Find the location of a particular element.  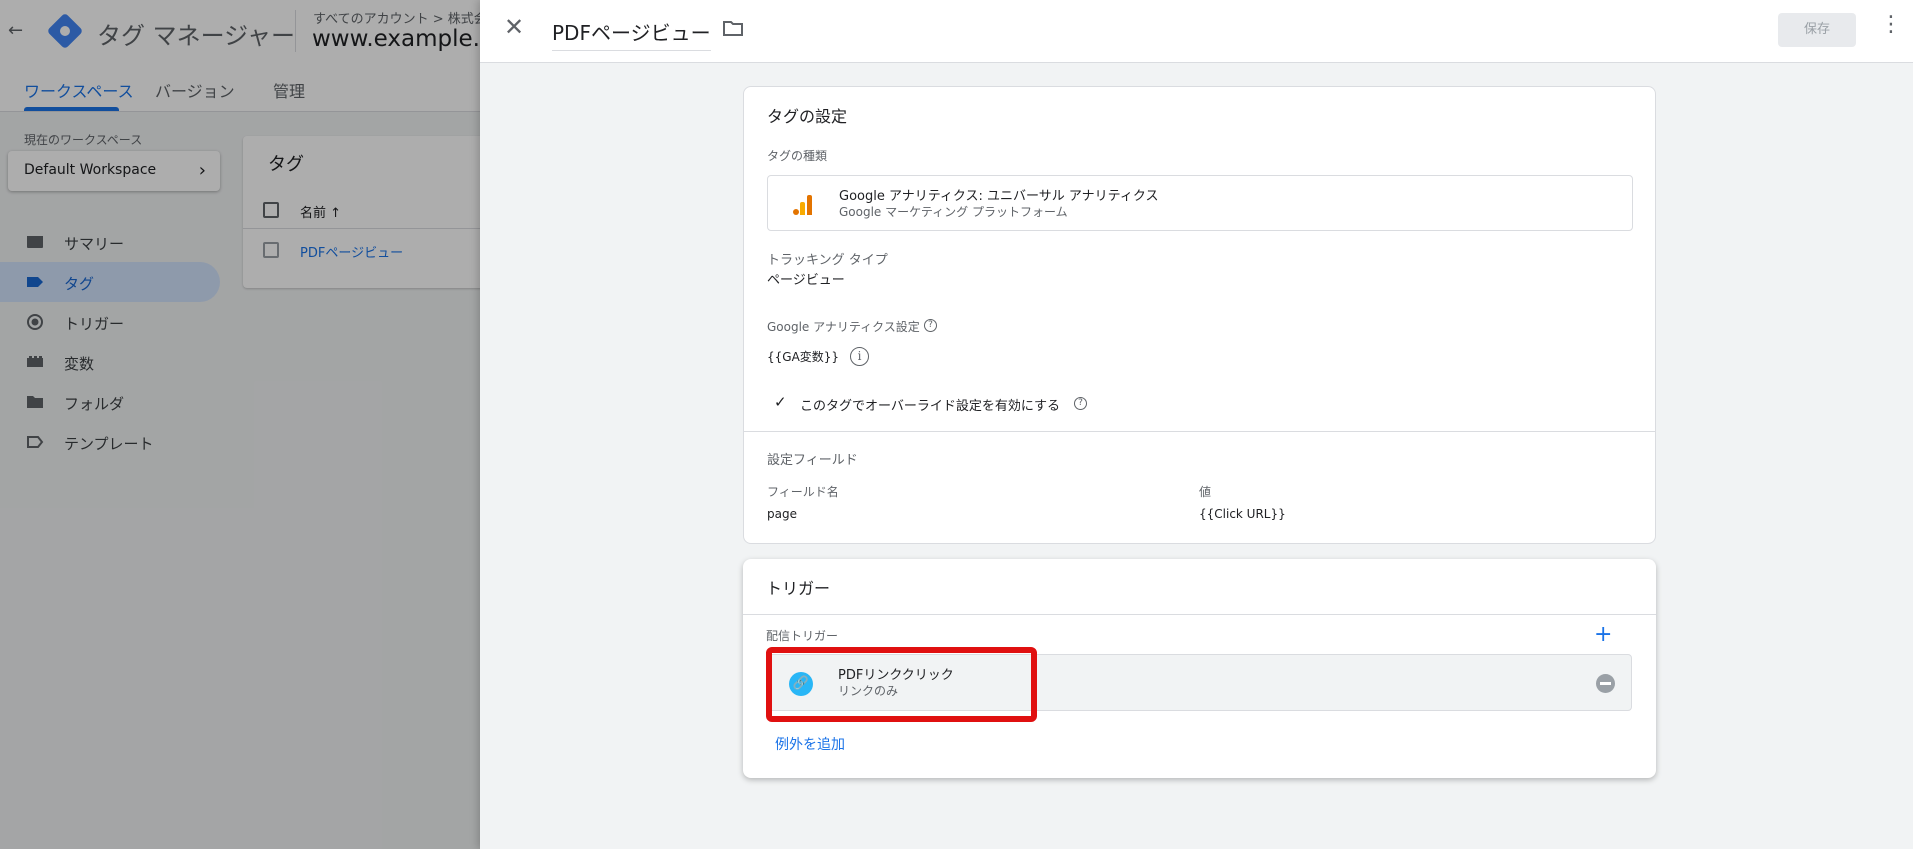

firing-triggers-label: 配信トリガー is located at coordinates (802, 636).